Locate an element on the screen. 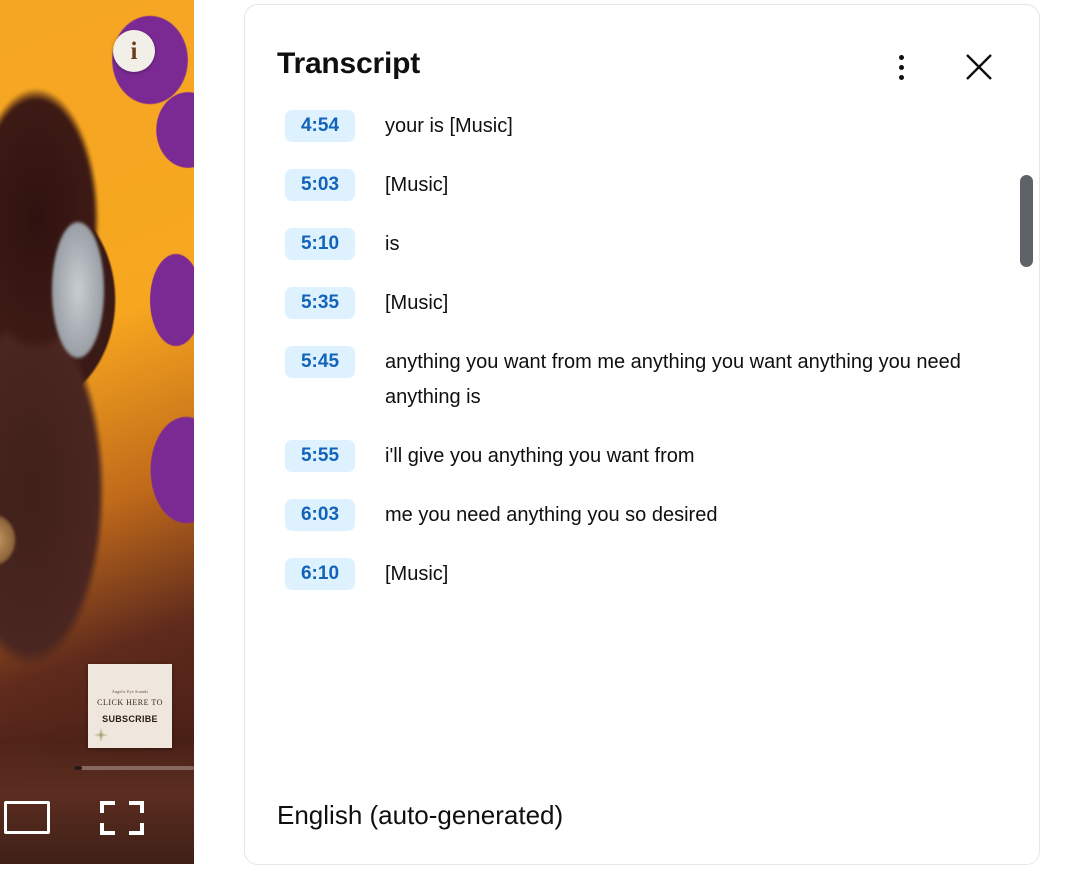 This screenshot has height=894, width=1080. video-figure-illustration is located at coordinates (90, 370).